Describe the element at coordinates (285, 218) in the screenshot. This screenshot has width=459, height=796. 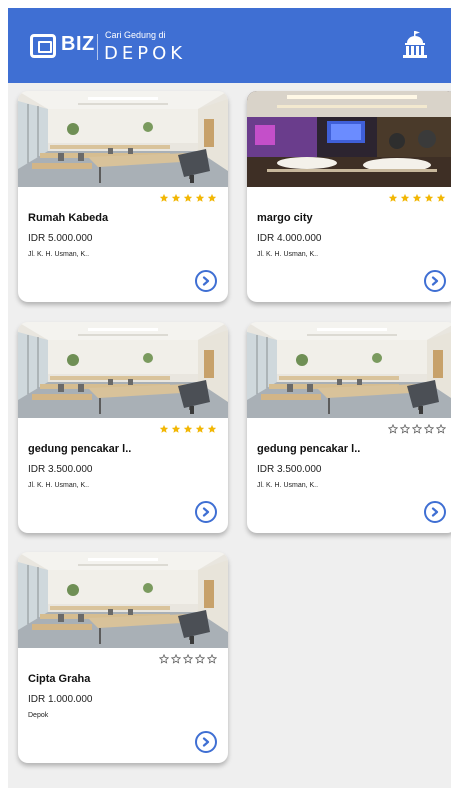
I see `venue-name: margo city` at that location.